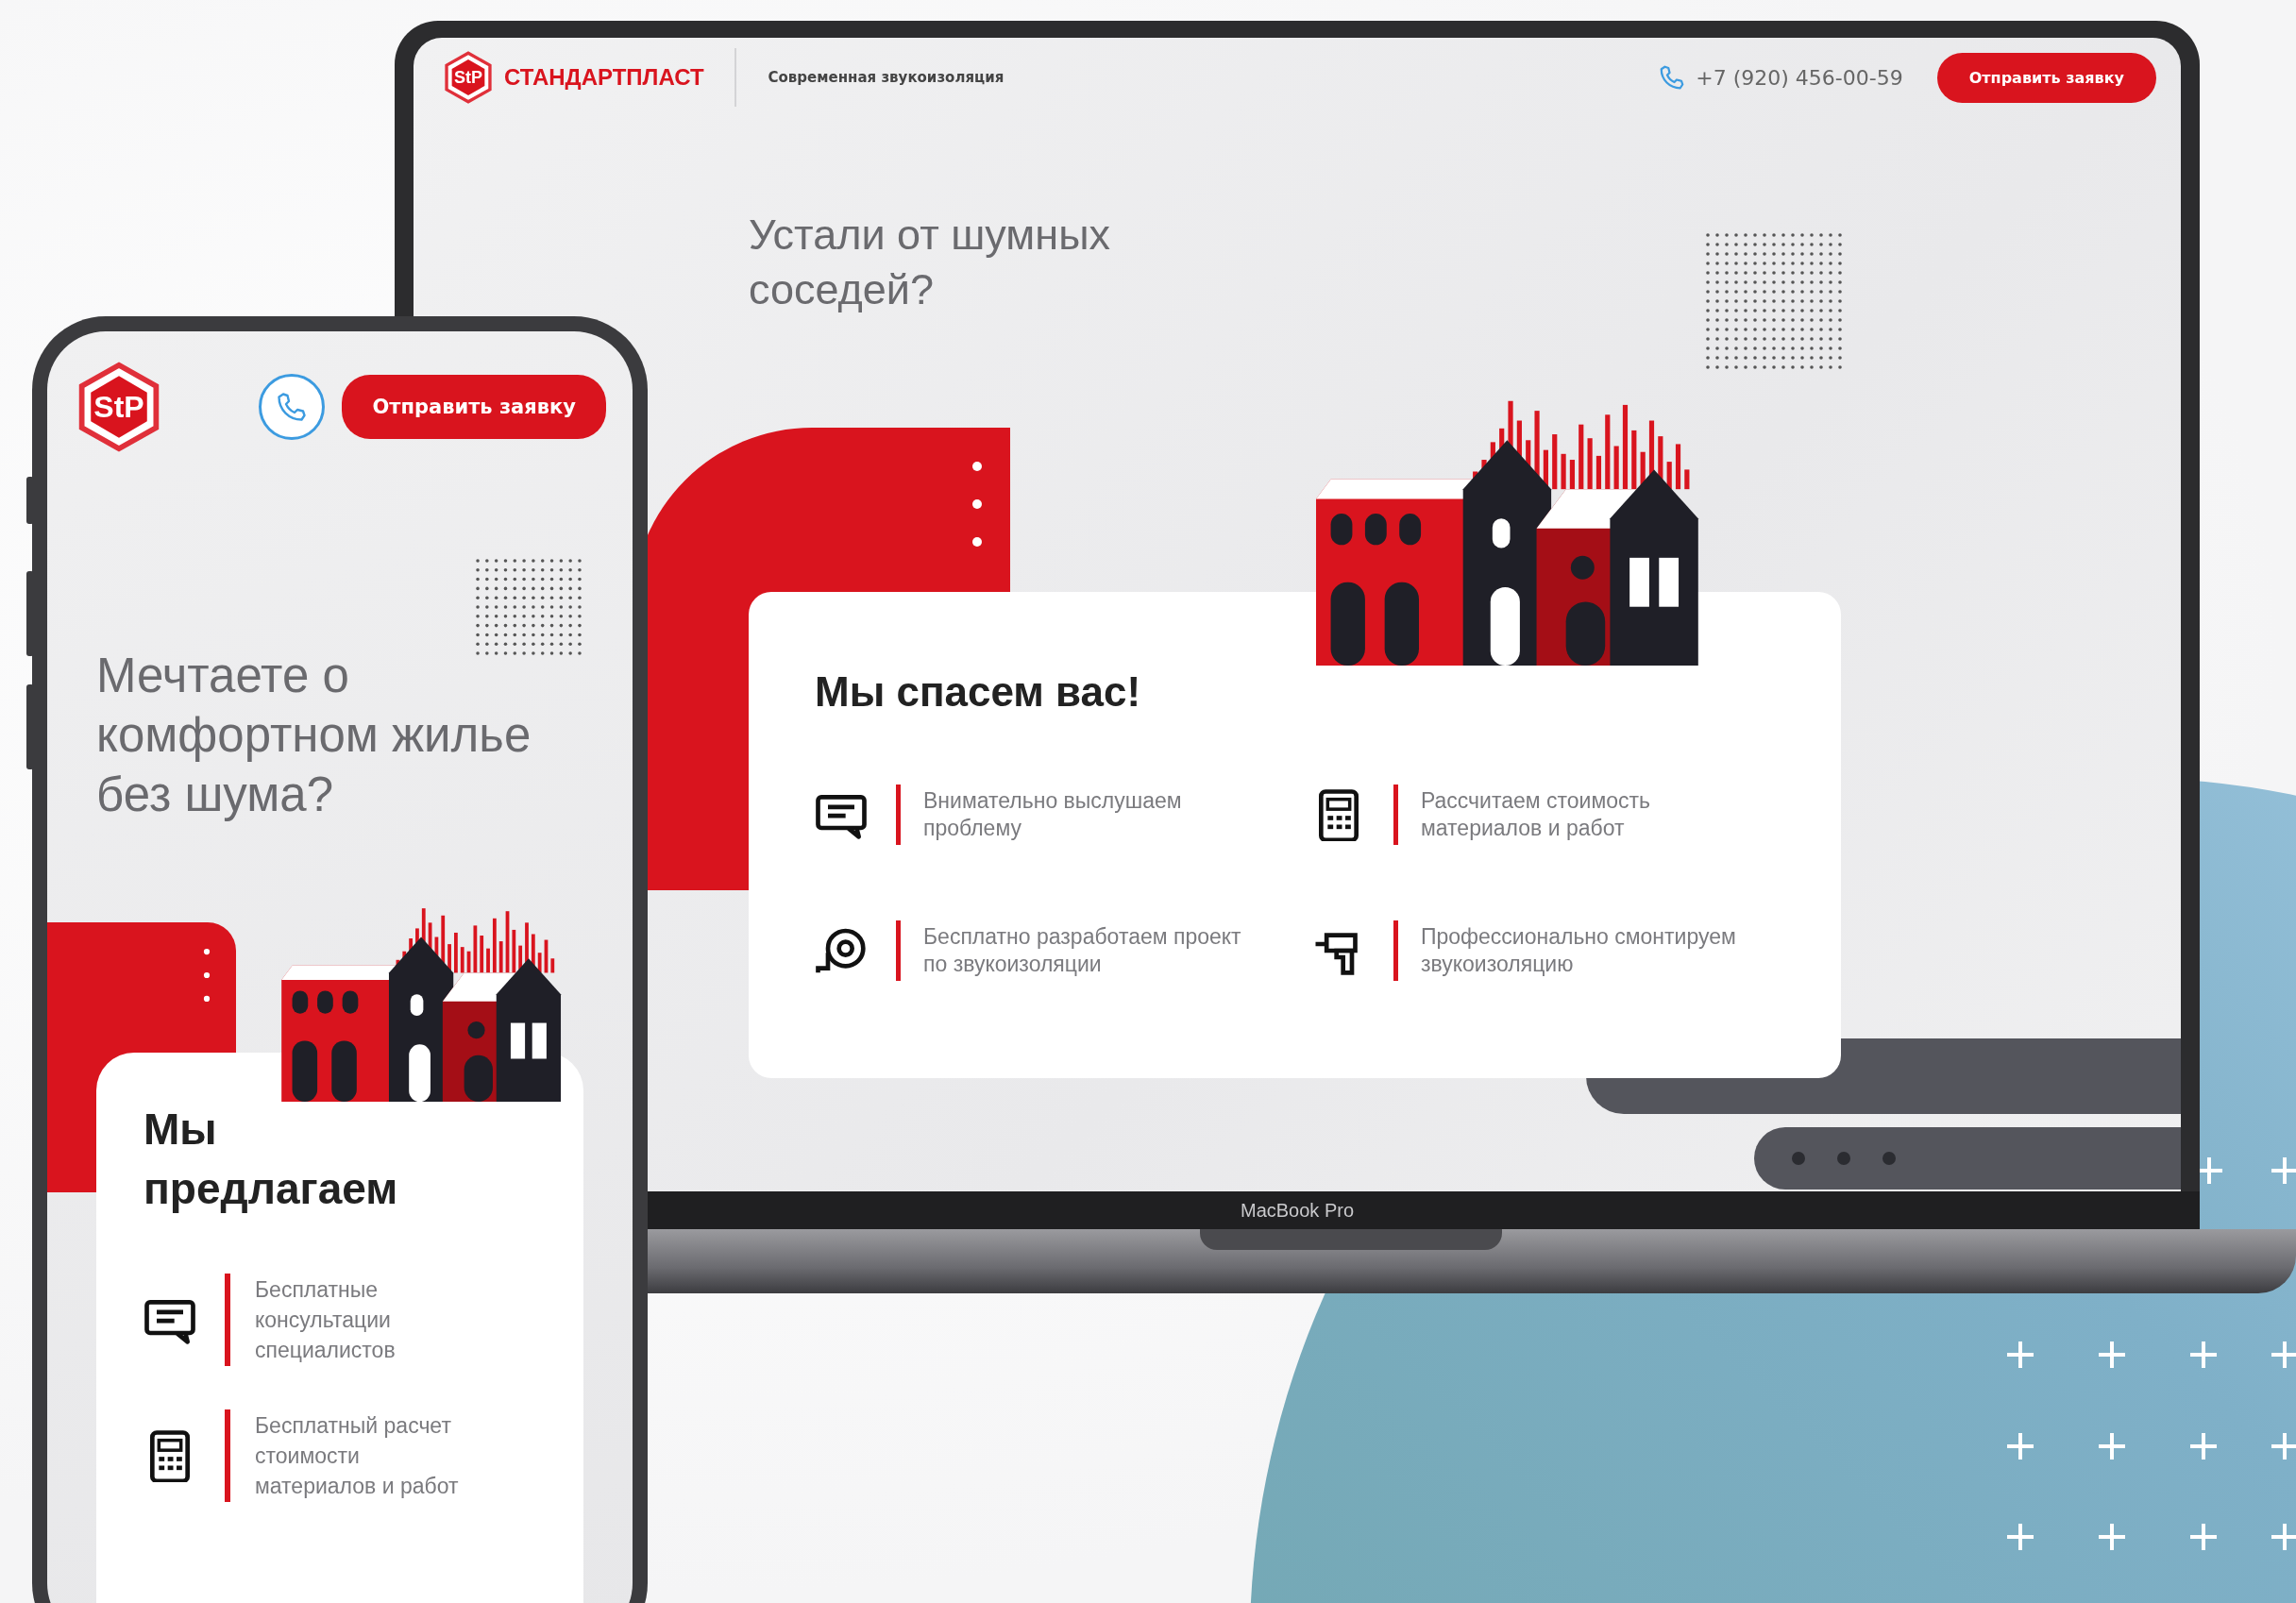  What do you see at coordinates (357, 1456) in the screenshot?
I see `feature-text: Бесплатный расчет стоимости материалов и работ` at bounding box center [357, 1456].